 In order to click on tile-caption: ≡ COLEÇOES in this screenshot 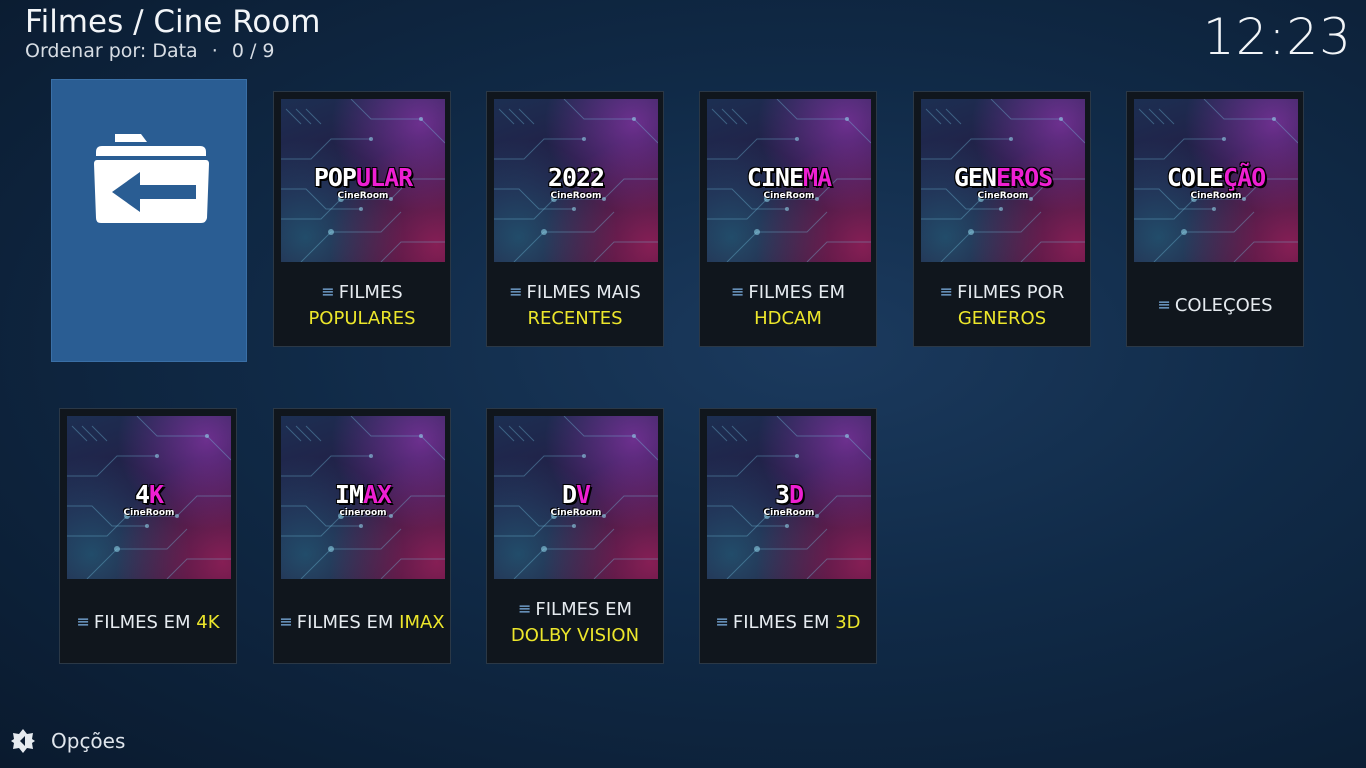, I will do `click(1215, 306)`.